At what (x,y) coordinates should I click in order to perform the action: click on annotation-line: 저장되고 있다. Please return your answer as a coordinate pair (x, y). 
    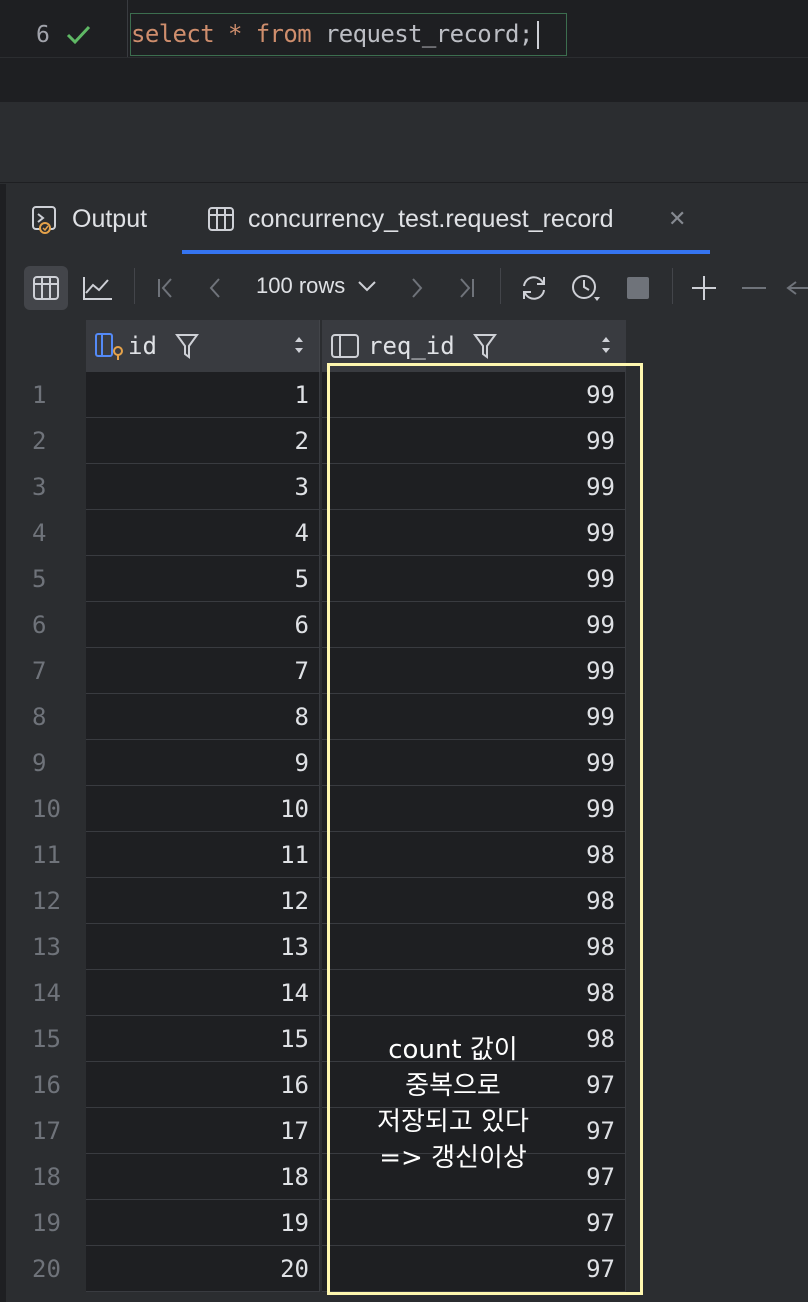
    Looking at the image, I should click on (453, 1122).